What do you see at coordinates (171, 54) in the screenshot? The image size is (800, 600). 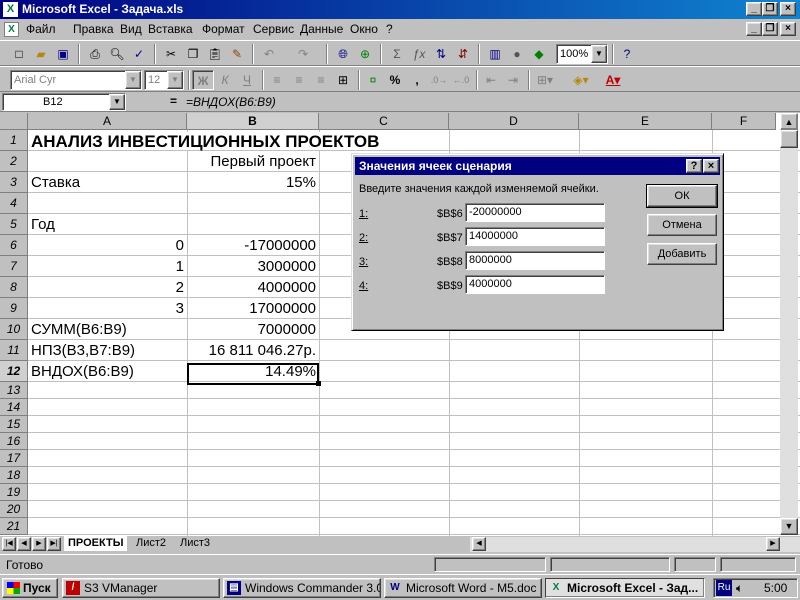 I see `cut-icon: ✂` at bounding box center [171, 54].